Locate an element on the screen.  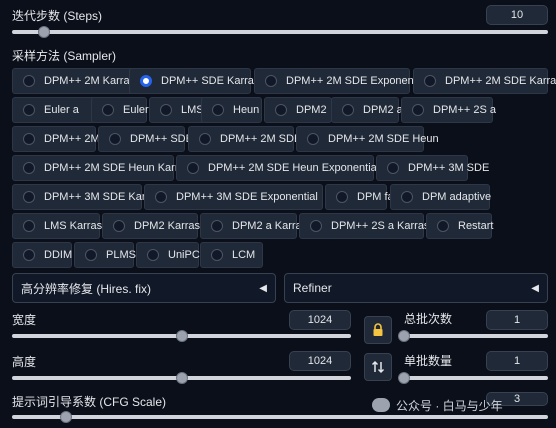
sampler-option-label: PLMS is located at coordinates (121, 255).